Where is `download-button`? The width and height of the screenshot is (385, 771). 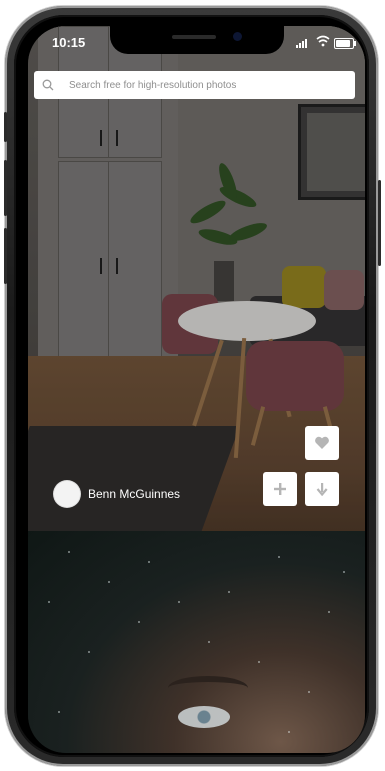 download-button is located at coordinates (322, 489).